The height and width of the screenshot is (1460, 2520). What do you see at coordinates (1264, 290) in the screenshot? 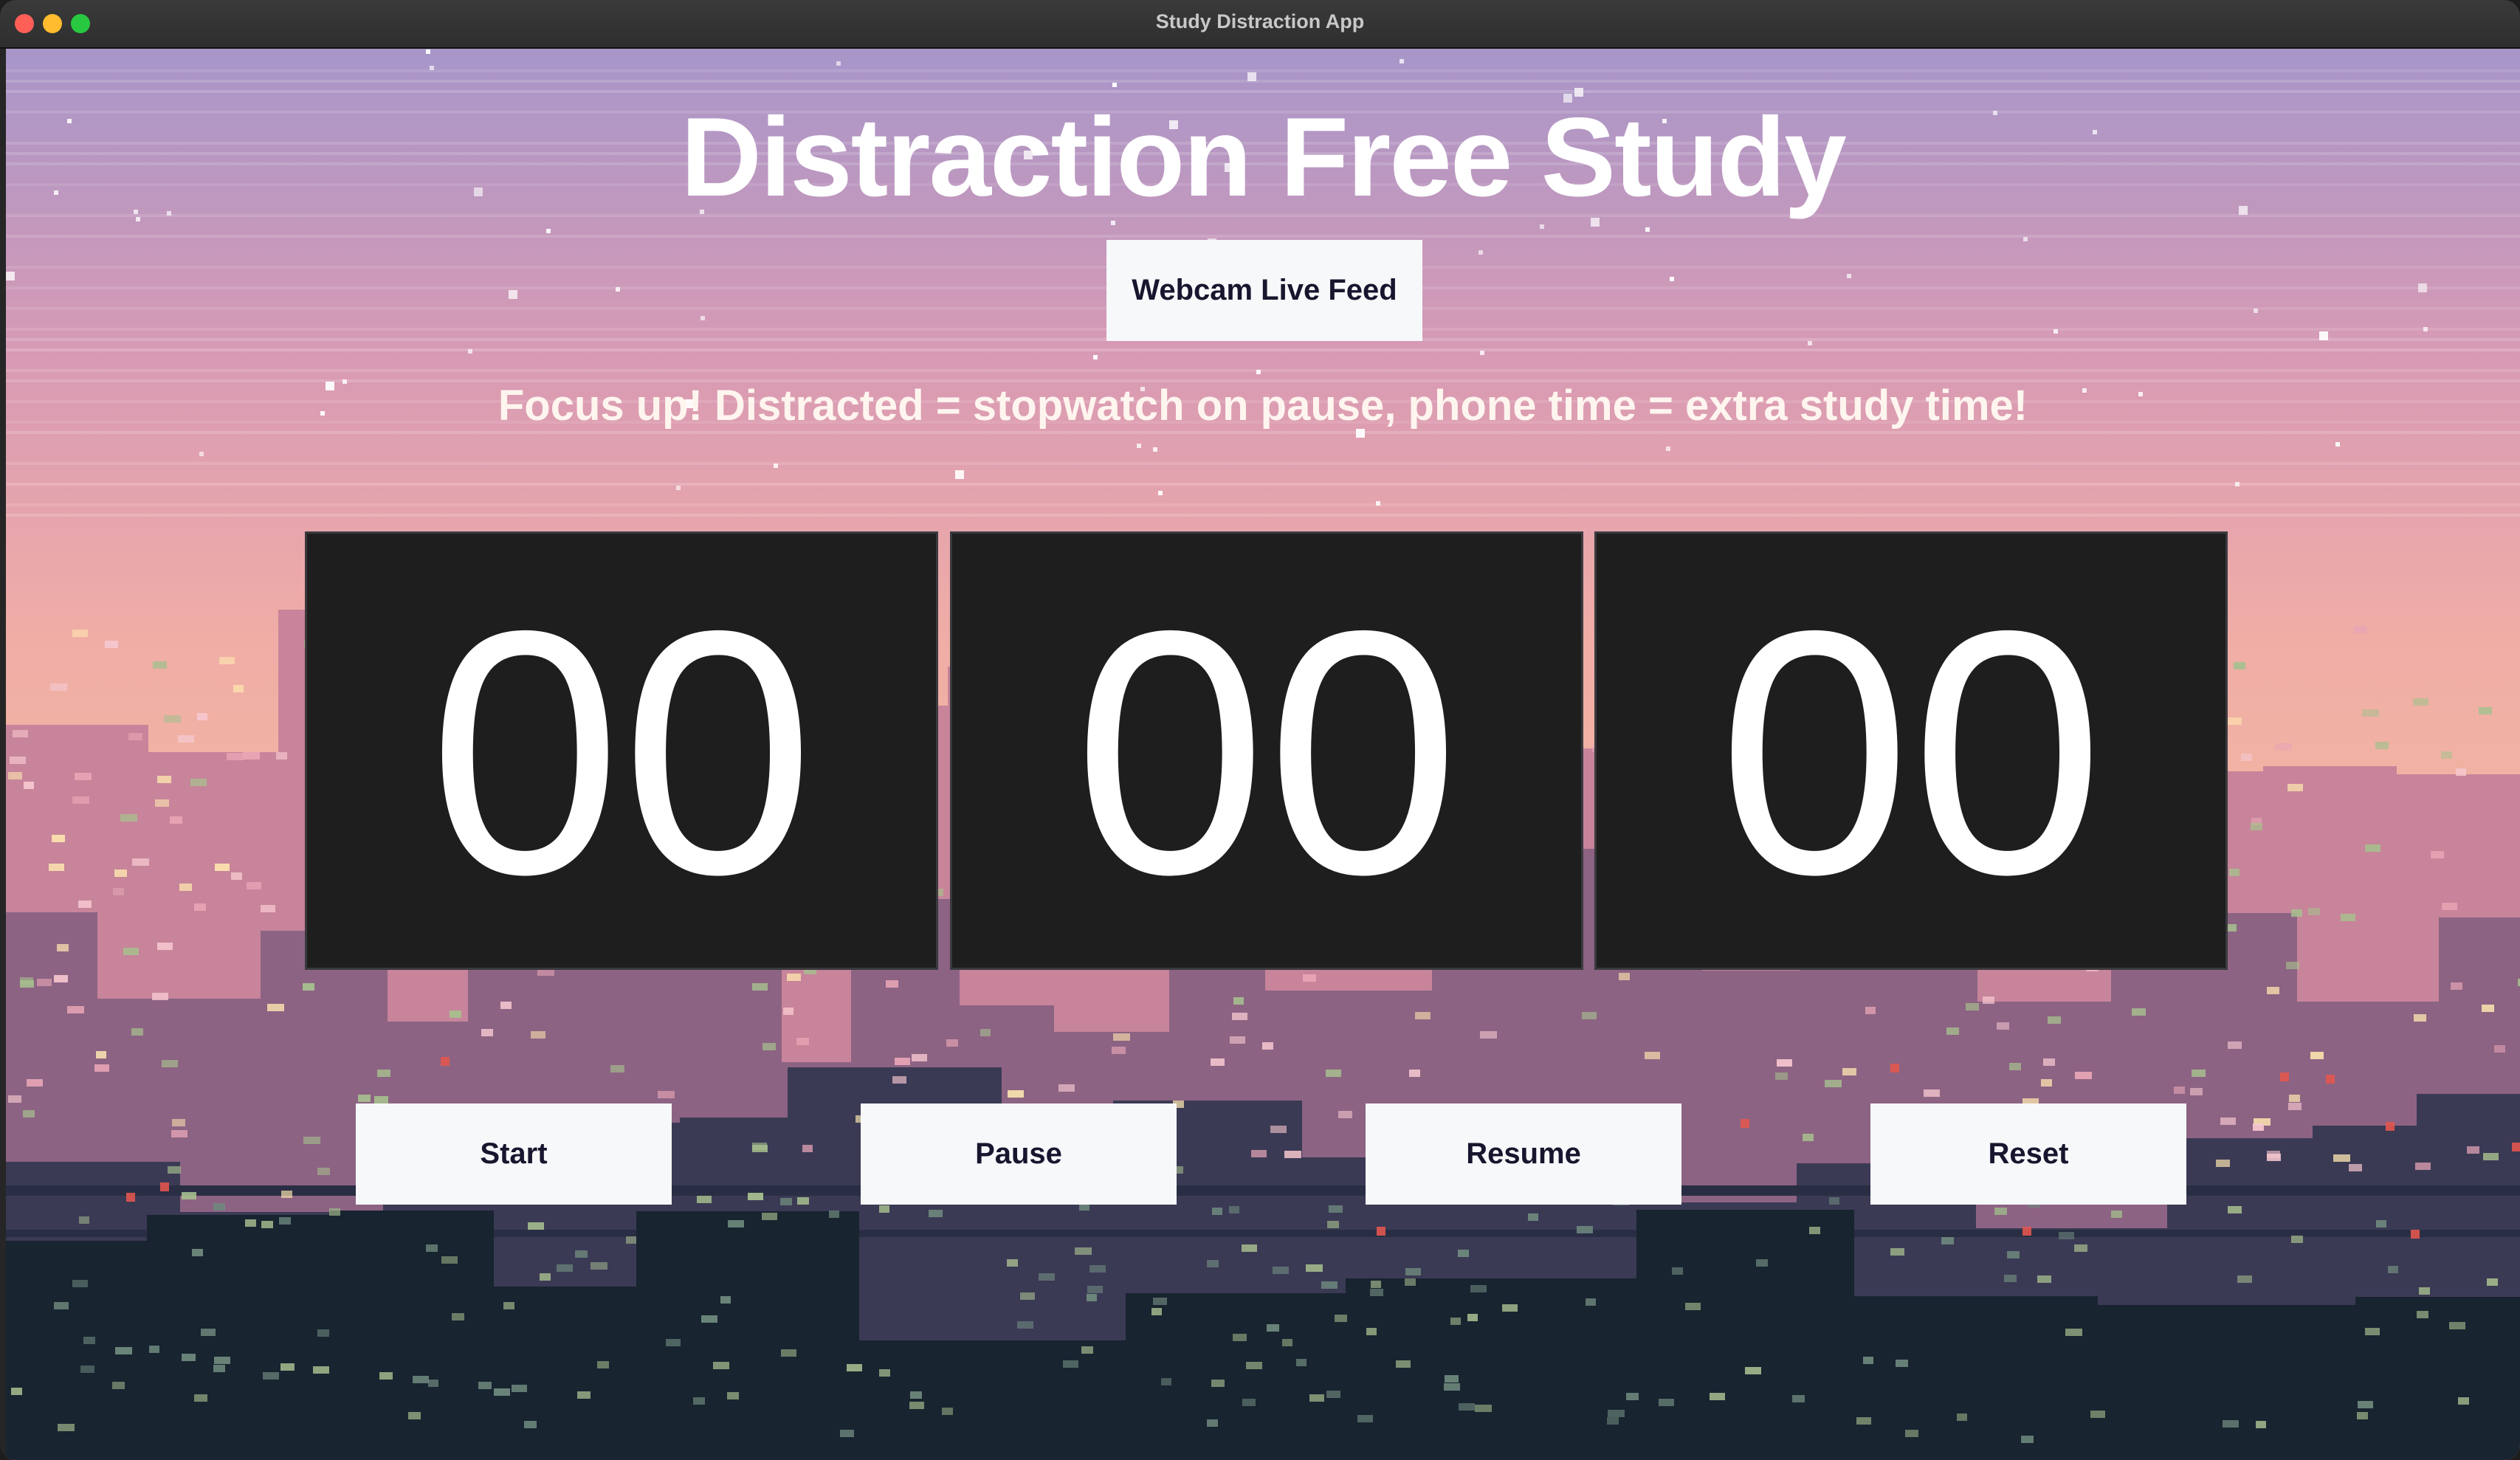
I see `webcam-live-feed-button: Webcam Live Feed` at bounding box center [1264, 290].